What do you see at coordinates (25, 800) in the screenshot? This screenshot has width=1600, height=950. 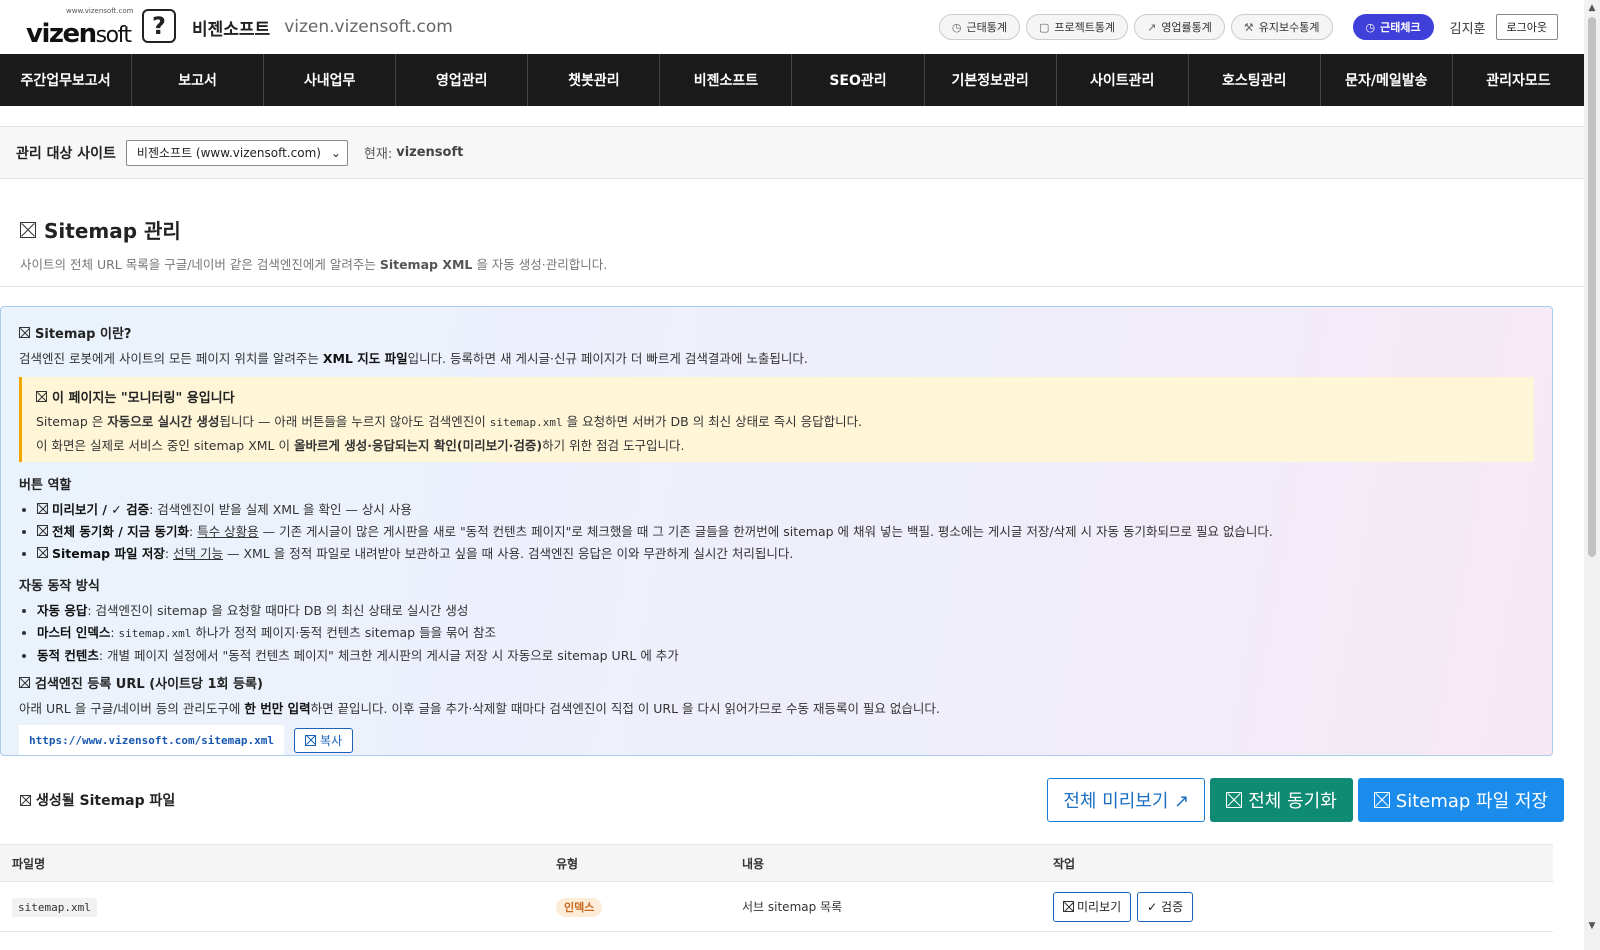 I see `file-icon` at bounding box center [25, 800].